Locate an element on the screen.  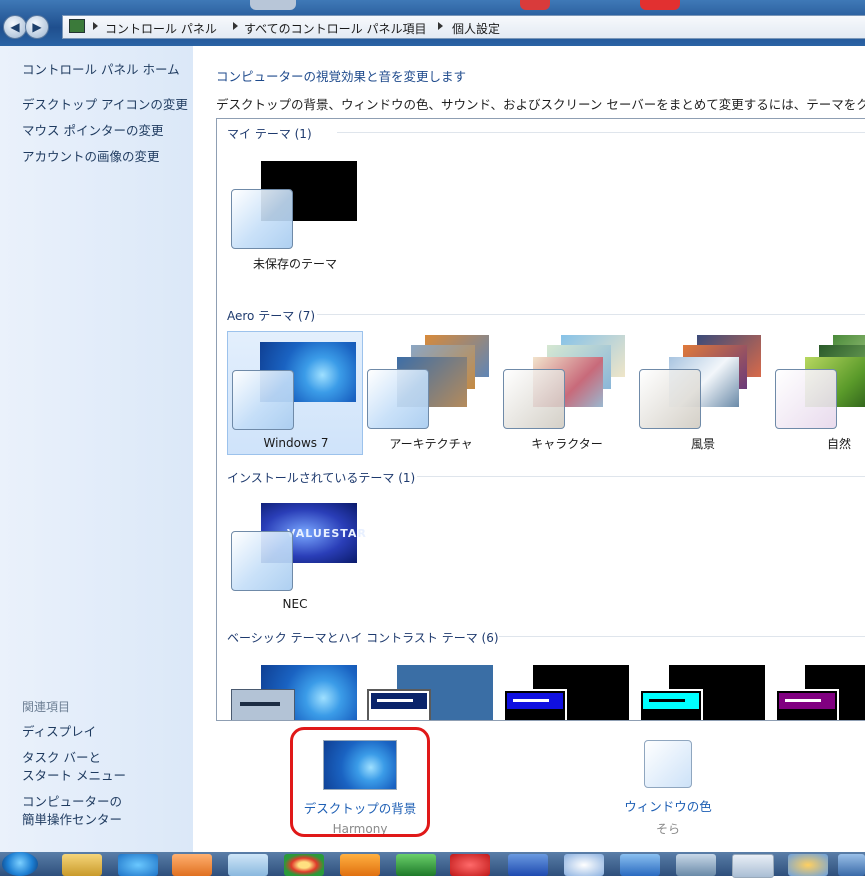
breadcrumb-item: すべてのコントロール パネル項目 is located at coordinates (335, 28).